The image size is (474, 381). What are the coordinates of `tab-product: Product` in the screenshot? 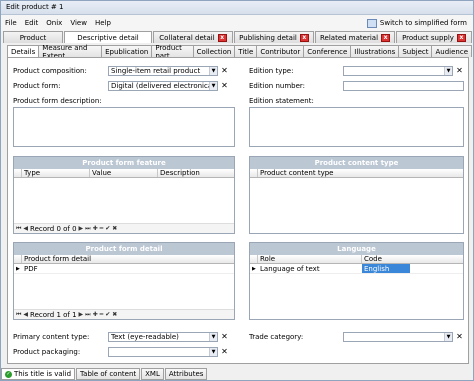 It's located at (33, 37).